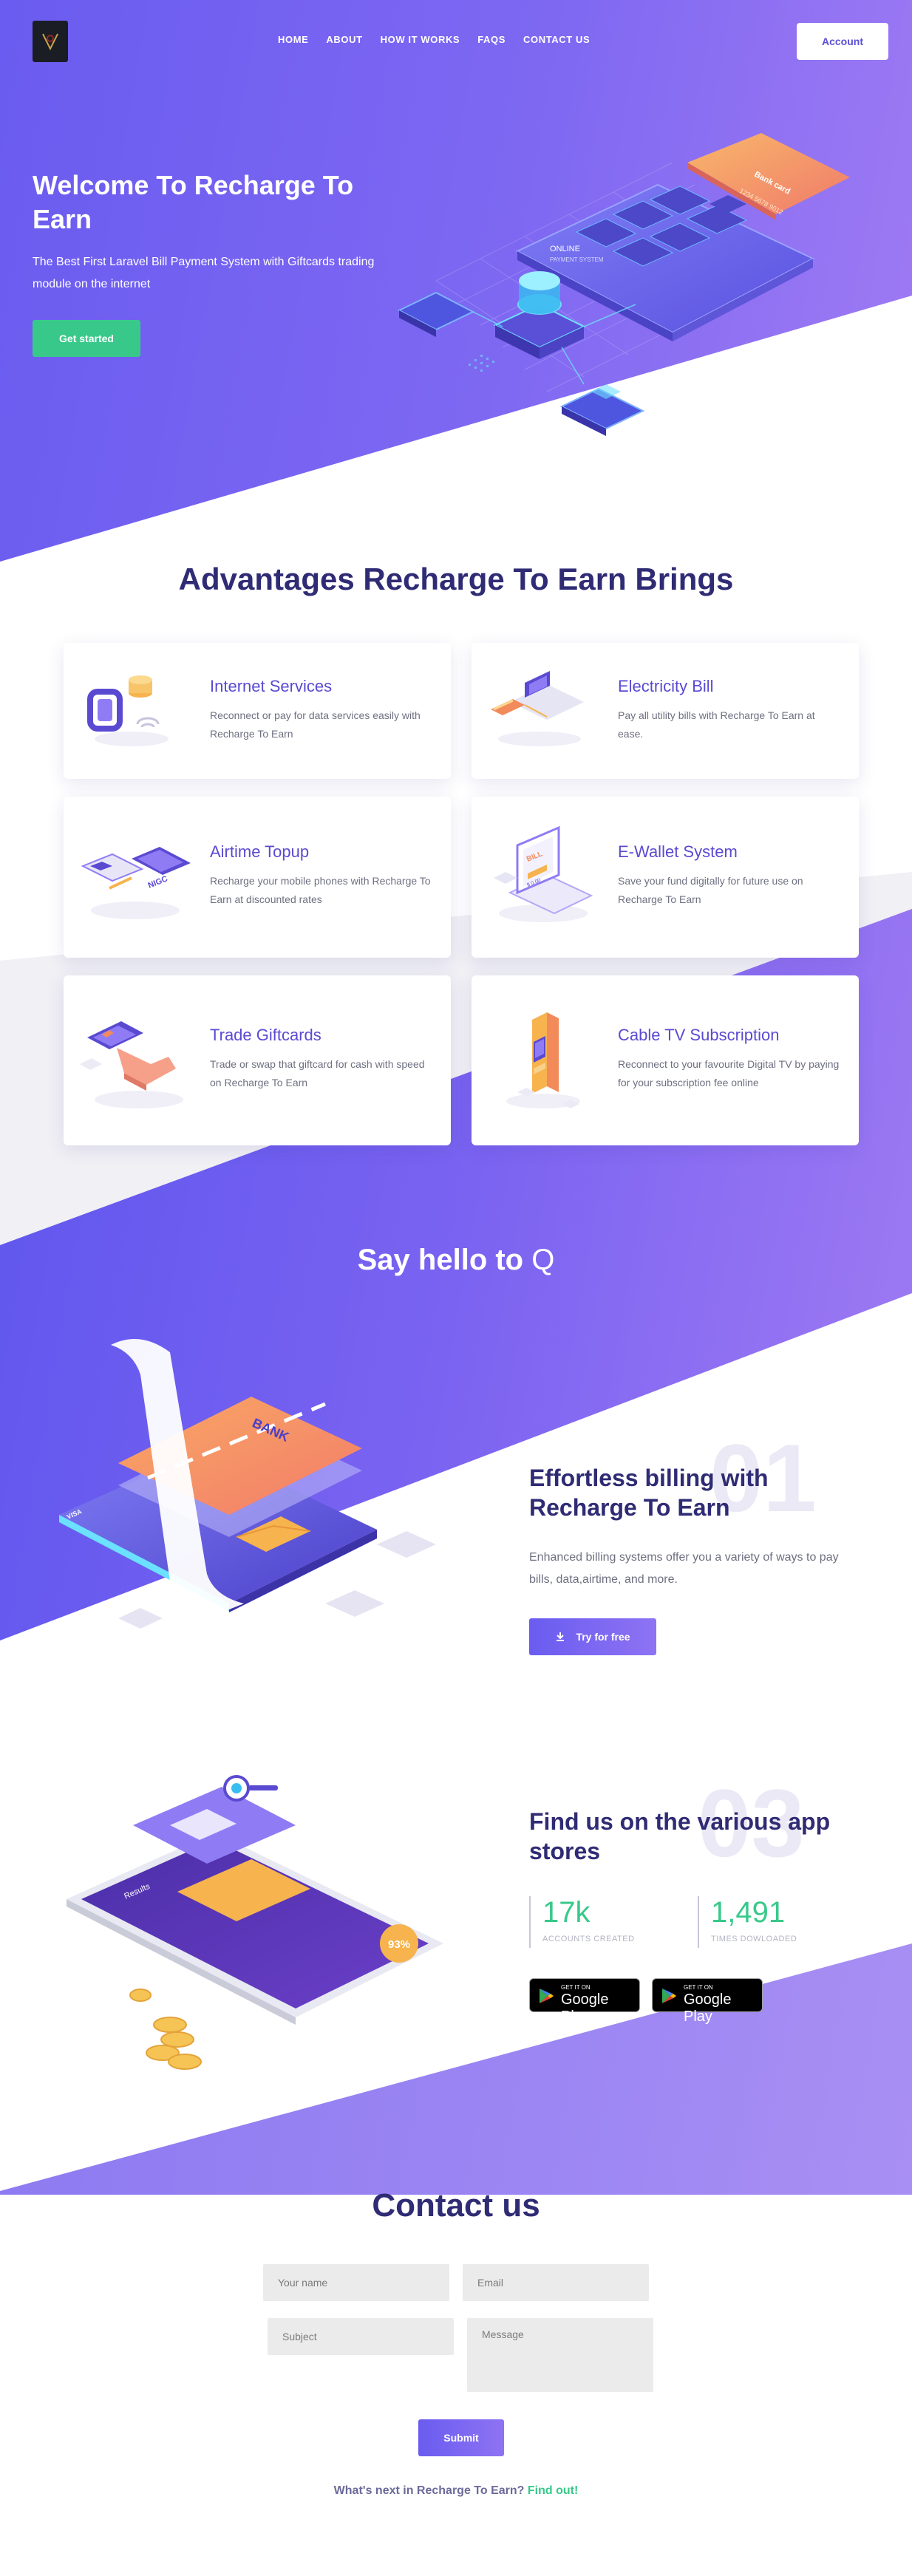 Image resolution: width=912 pixels, height=2576 pixels. Describe the element at coordinates (461, 2437) in the screenshot. I see `submit-button: Submit` at that location.